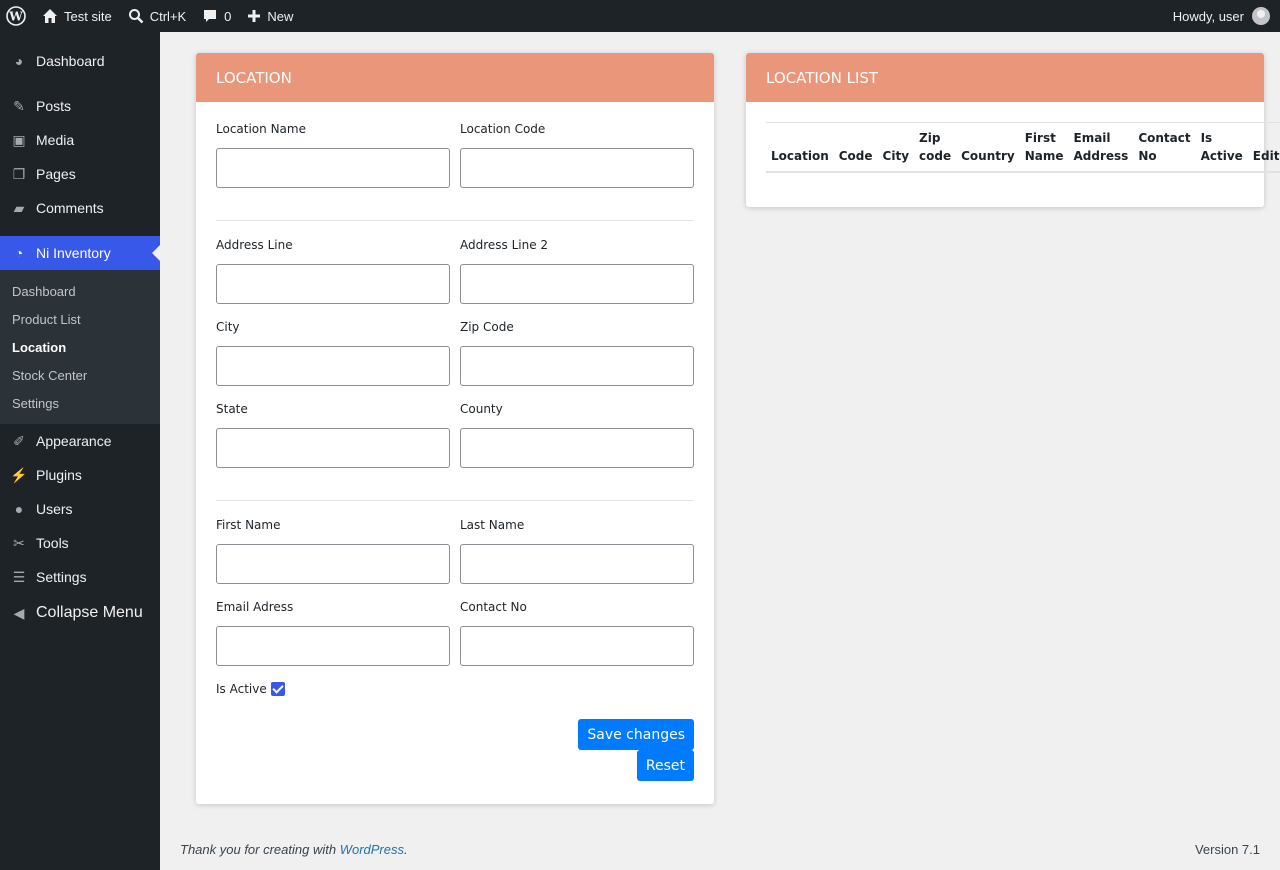 Image resolution: width=1280 pixels, height=870 pixels. What do you see at coordinates (455, 77) in the screenshot?
I see `location-form-title: LOCATION` at bounding box center [455, 77].